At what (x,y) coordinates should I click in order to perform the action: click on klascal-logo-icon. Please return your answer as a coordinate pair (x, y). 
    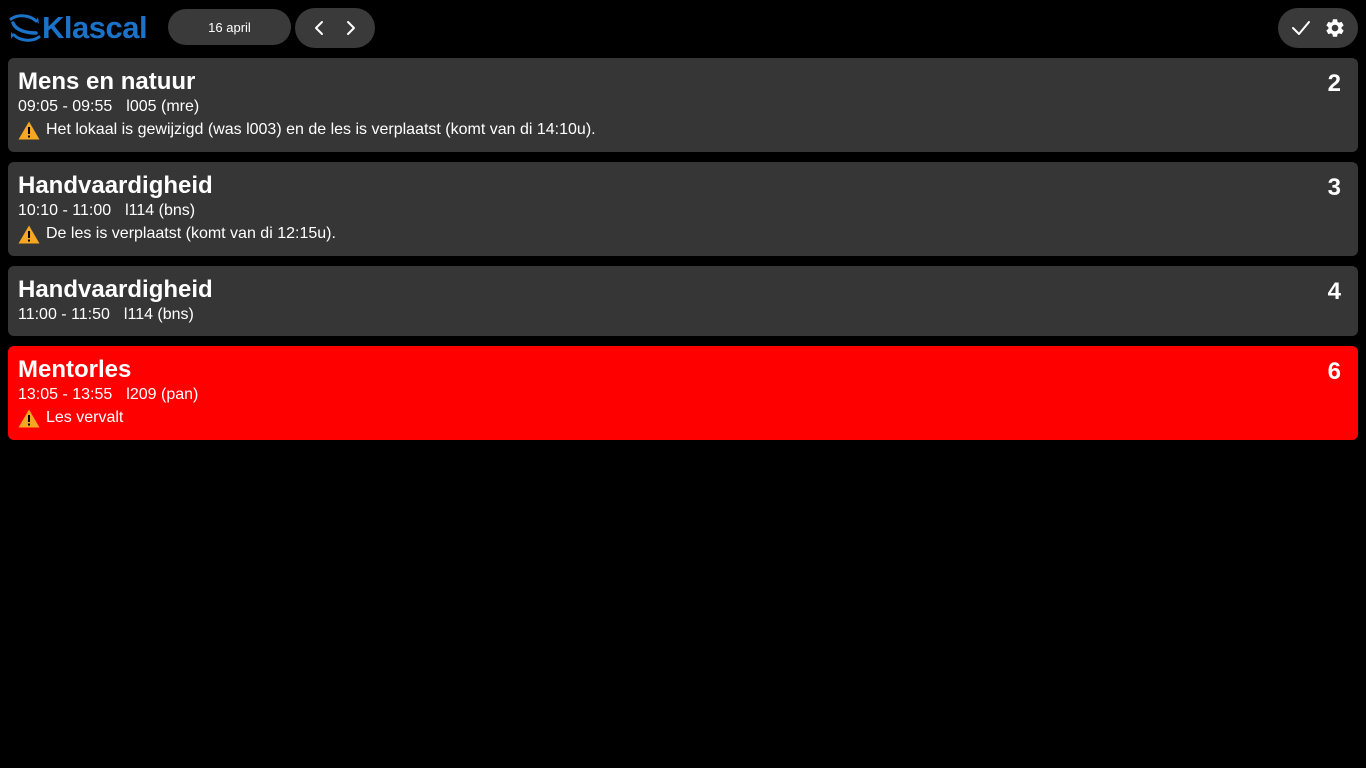
    Looking at the image, I should click on (25, 28).